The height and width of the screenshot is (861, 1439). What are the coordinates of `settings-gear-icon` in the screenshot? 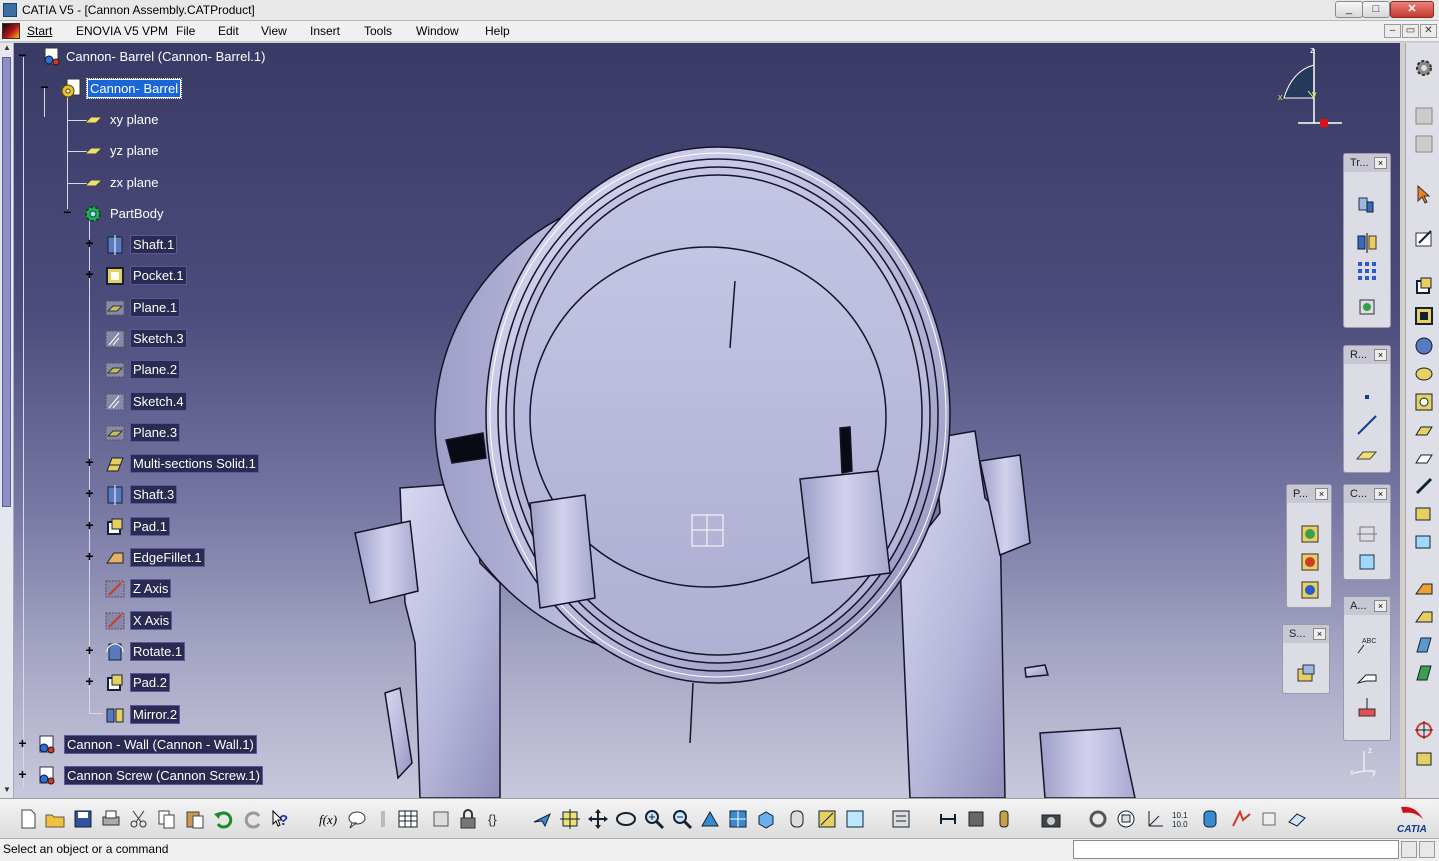 It's located at (1424, 68).